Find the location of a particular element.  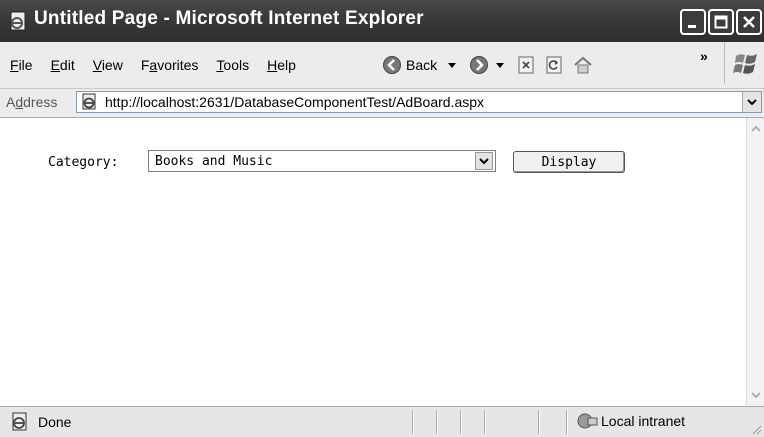

chevron-up-icon is located at coordinates (756, 128).